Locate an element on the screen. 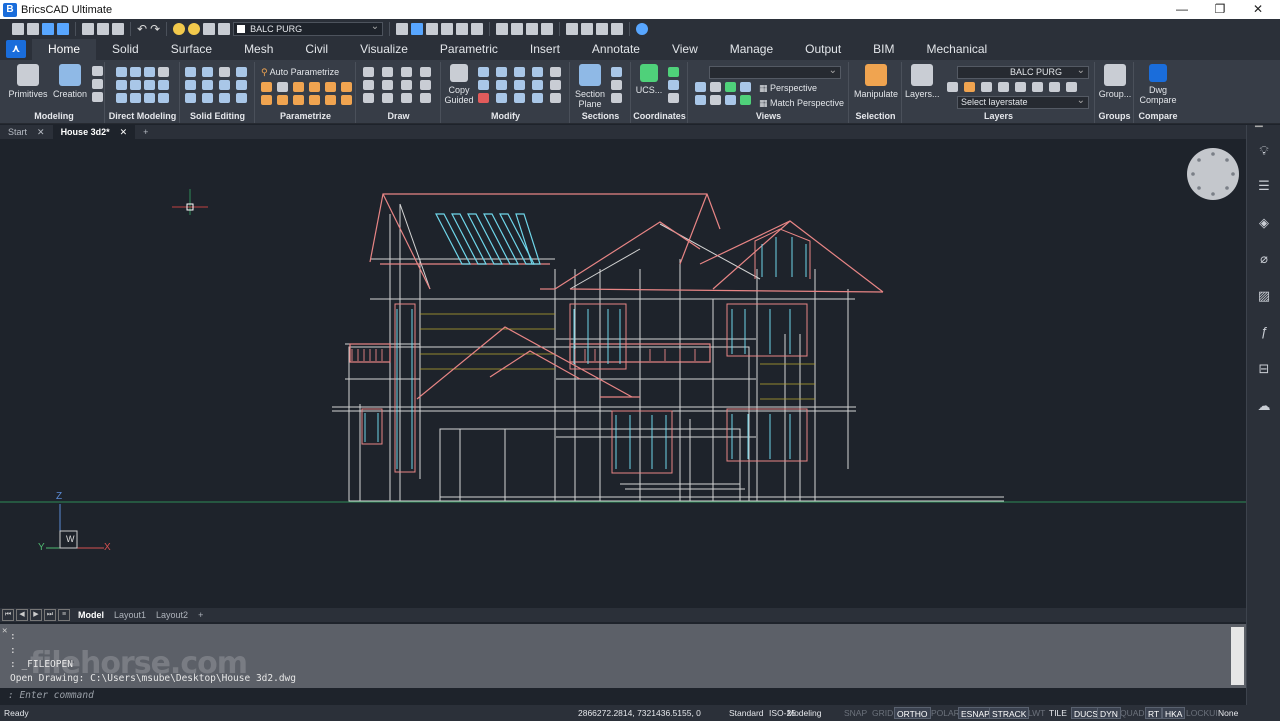 This screenshot has height=721, width=1280. new-file-icon is located at coordinates (18, 29).